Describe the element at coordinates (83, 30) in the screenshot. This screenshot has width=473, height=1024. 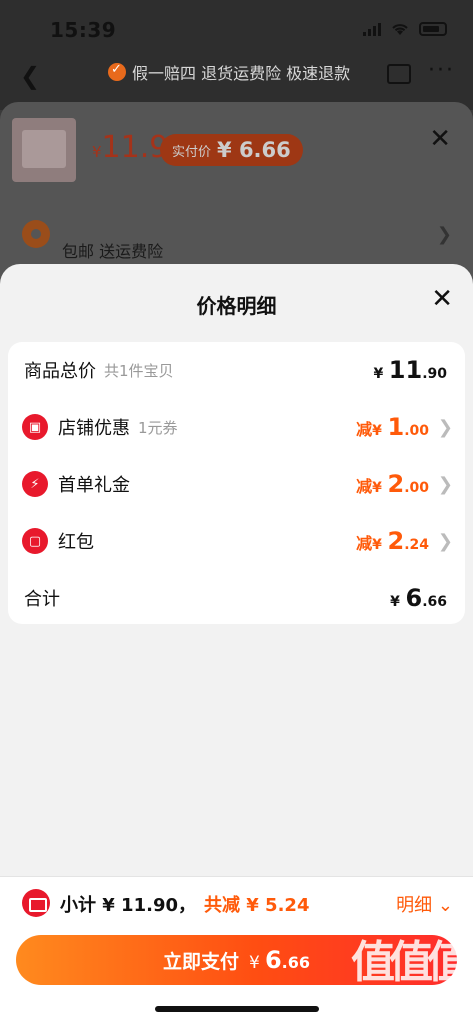
I see `status-time: 15:39` at that location.